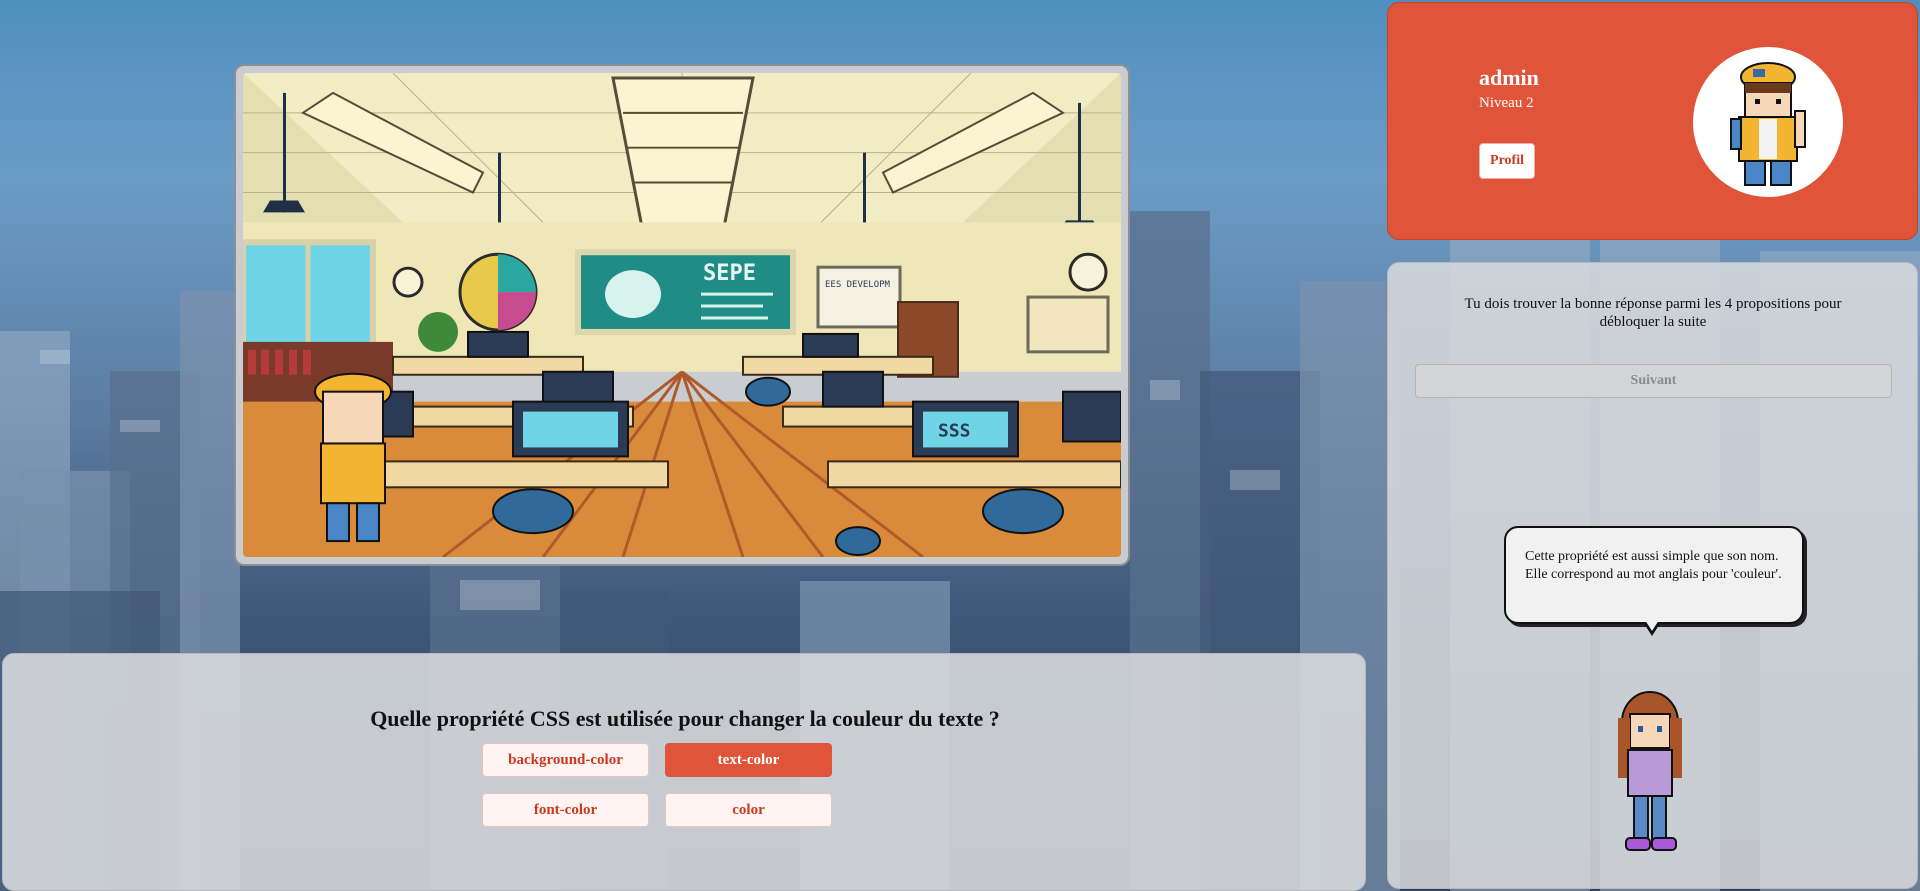  Describe the element at coordinates (565, 810) in the screenshot. I see `answer-font-color: font-color` at that location.